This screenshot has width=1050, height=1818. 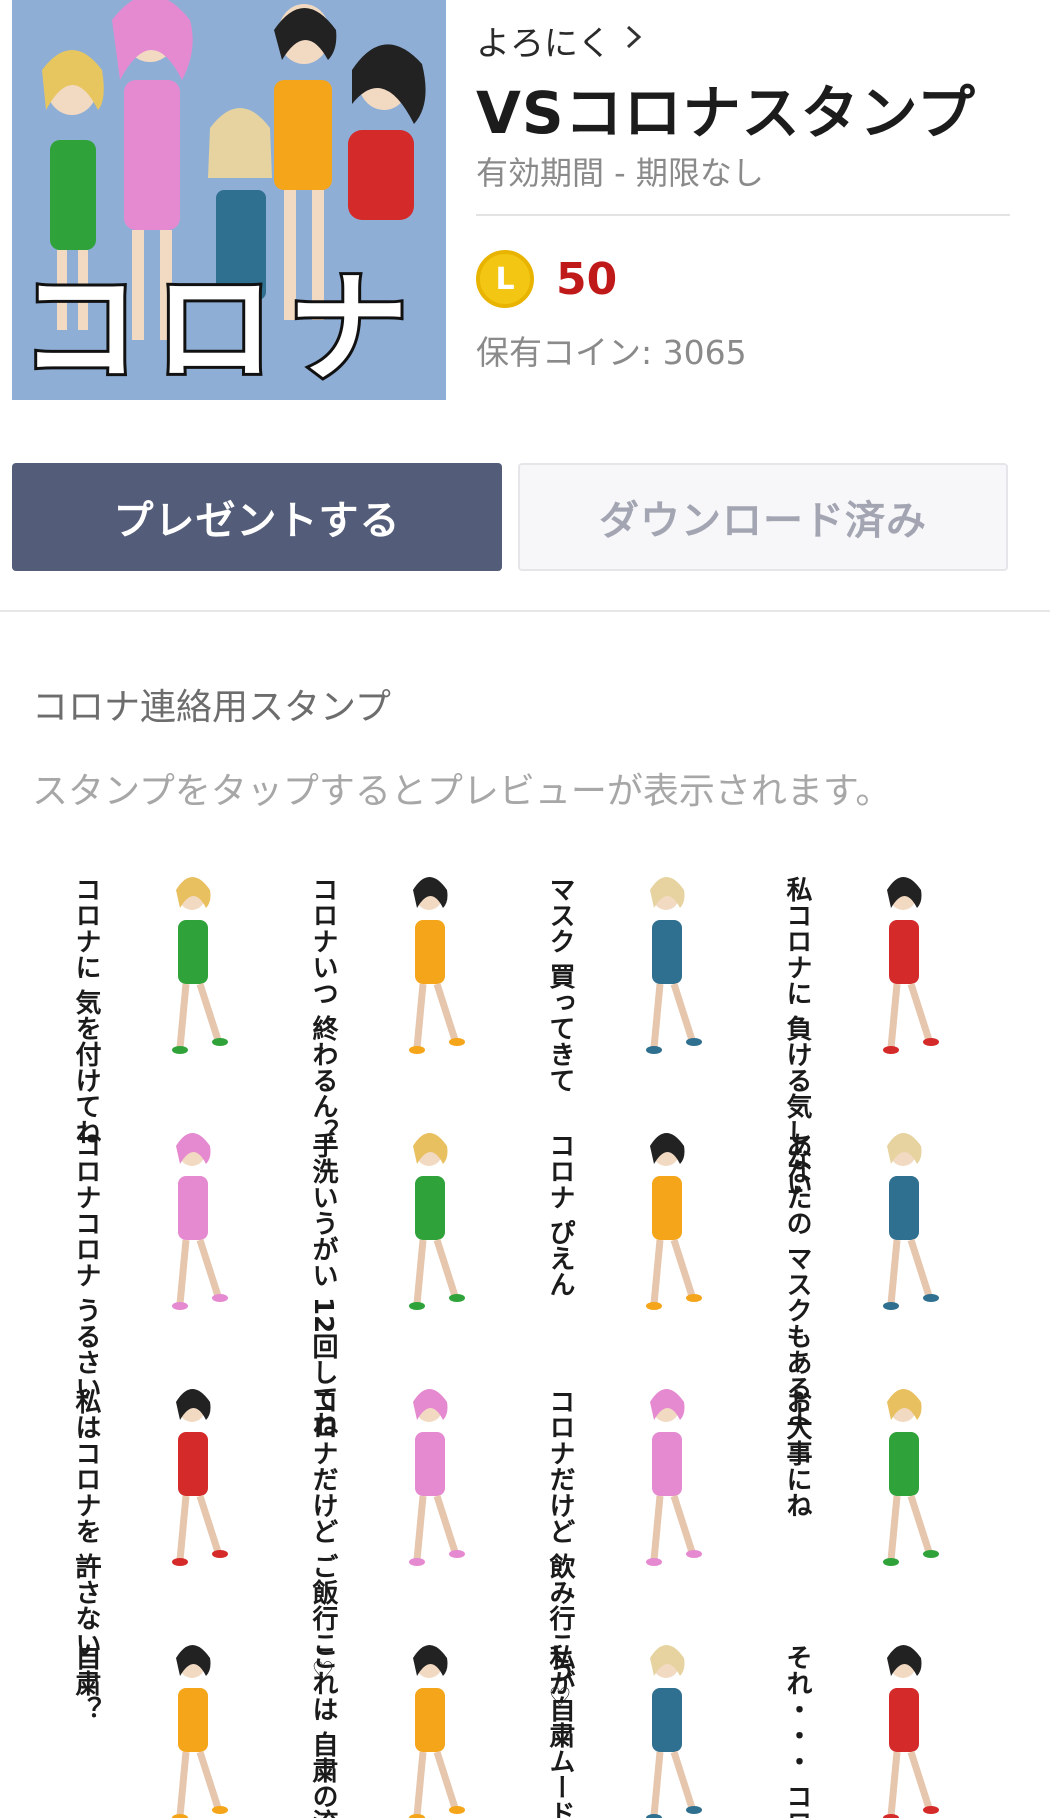 I want to click on author-name: よろにく, so click(x=544, y=44).